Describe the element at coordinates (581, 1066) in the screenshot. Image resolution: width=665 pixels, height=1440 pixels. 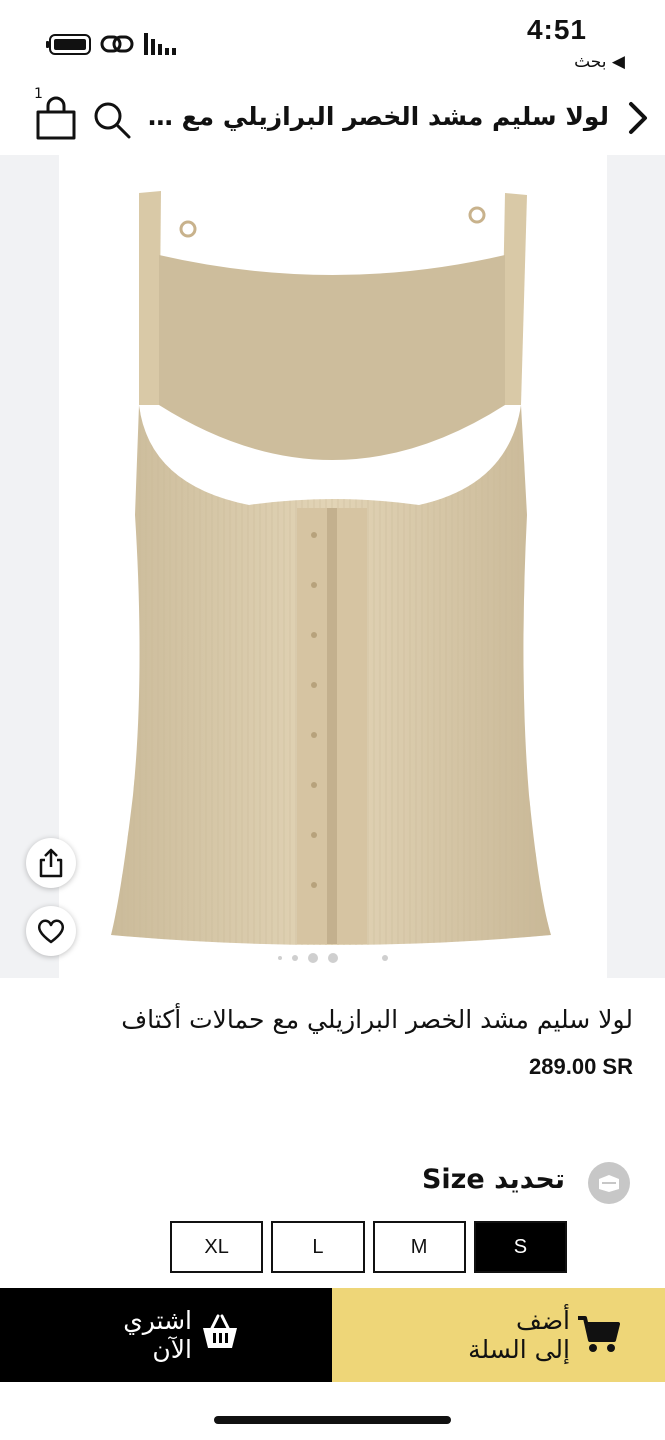
I see `product-price: 289.00 SR` at that location.